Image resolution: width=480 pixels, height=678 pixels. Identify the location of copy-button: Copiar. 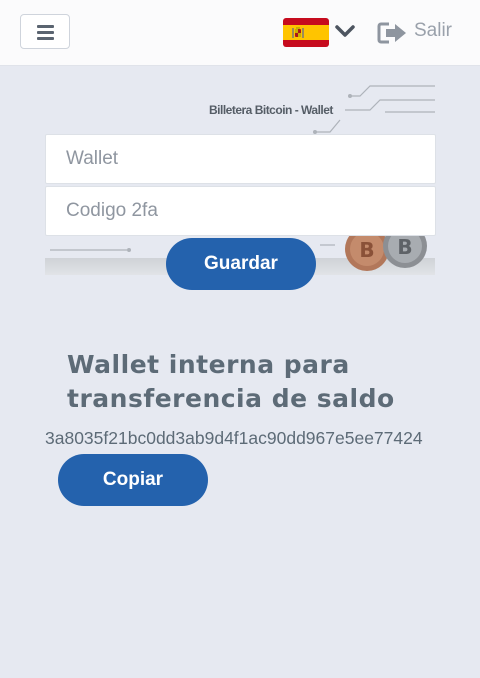
(133, 480).